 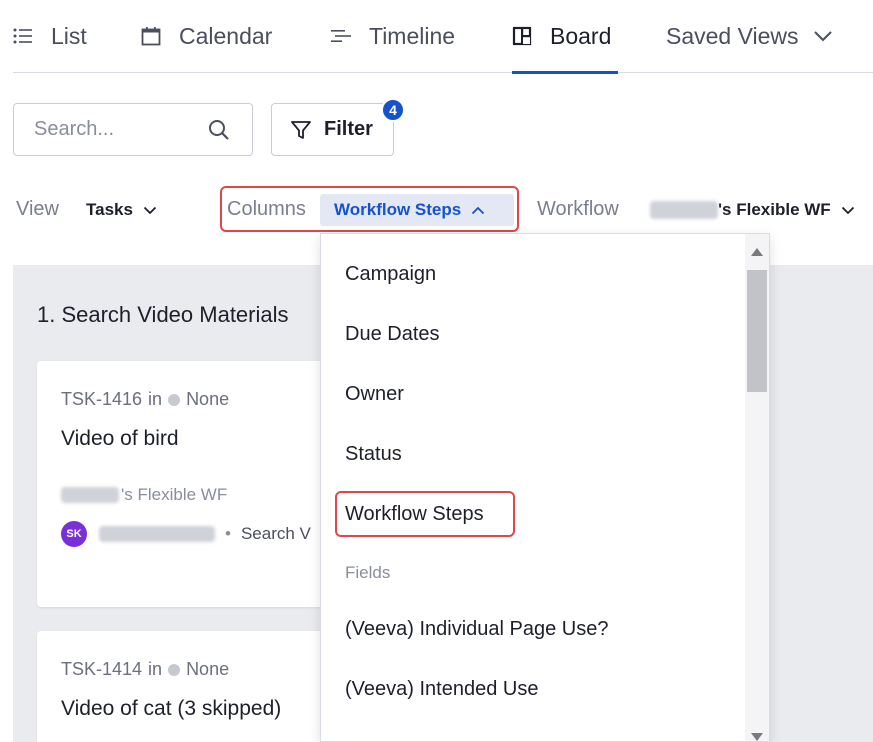 I want to click on menu-item-field: (Veeva) Individual Page Use?, so click(x=477, y=629).